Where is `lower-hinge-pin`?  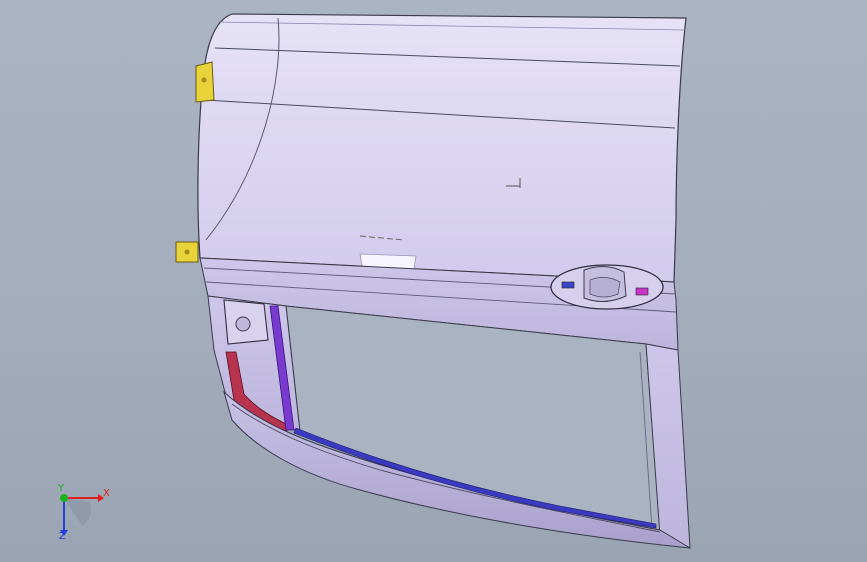
lower-hinge-pin is located at coordinates (187, 252).